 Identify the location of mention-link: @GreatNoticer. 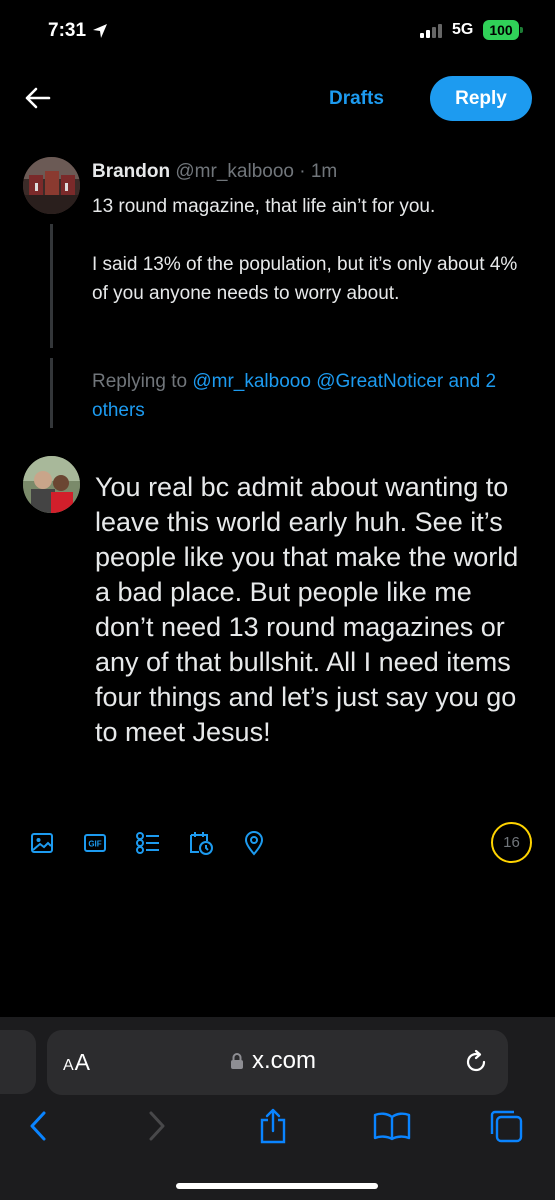
(379, 381).